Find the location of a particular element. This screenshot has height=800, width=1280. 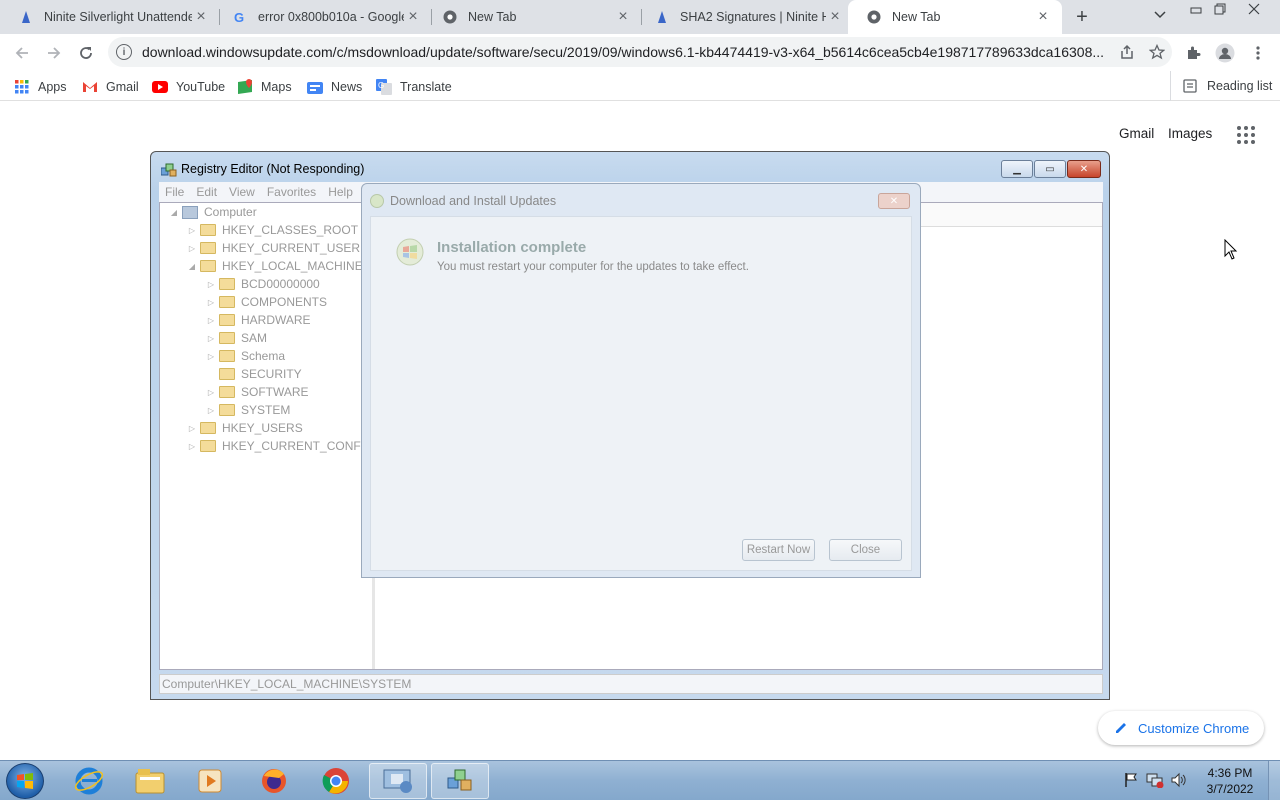

reload-icon is located at coordinates (86, 53).